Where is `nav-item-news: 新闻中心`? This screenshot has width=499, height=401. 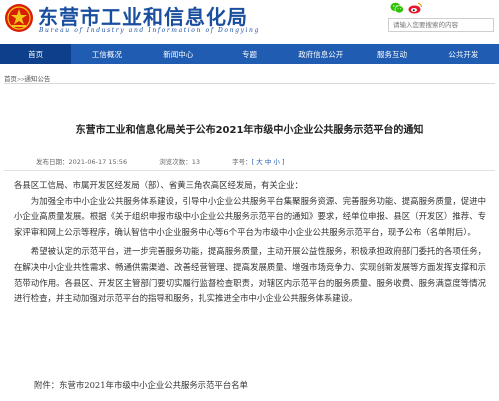
nav-item-news: 新闻中心 is located at coordinates (178, 54).